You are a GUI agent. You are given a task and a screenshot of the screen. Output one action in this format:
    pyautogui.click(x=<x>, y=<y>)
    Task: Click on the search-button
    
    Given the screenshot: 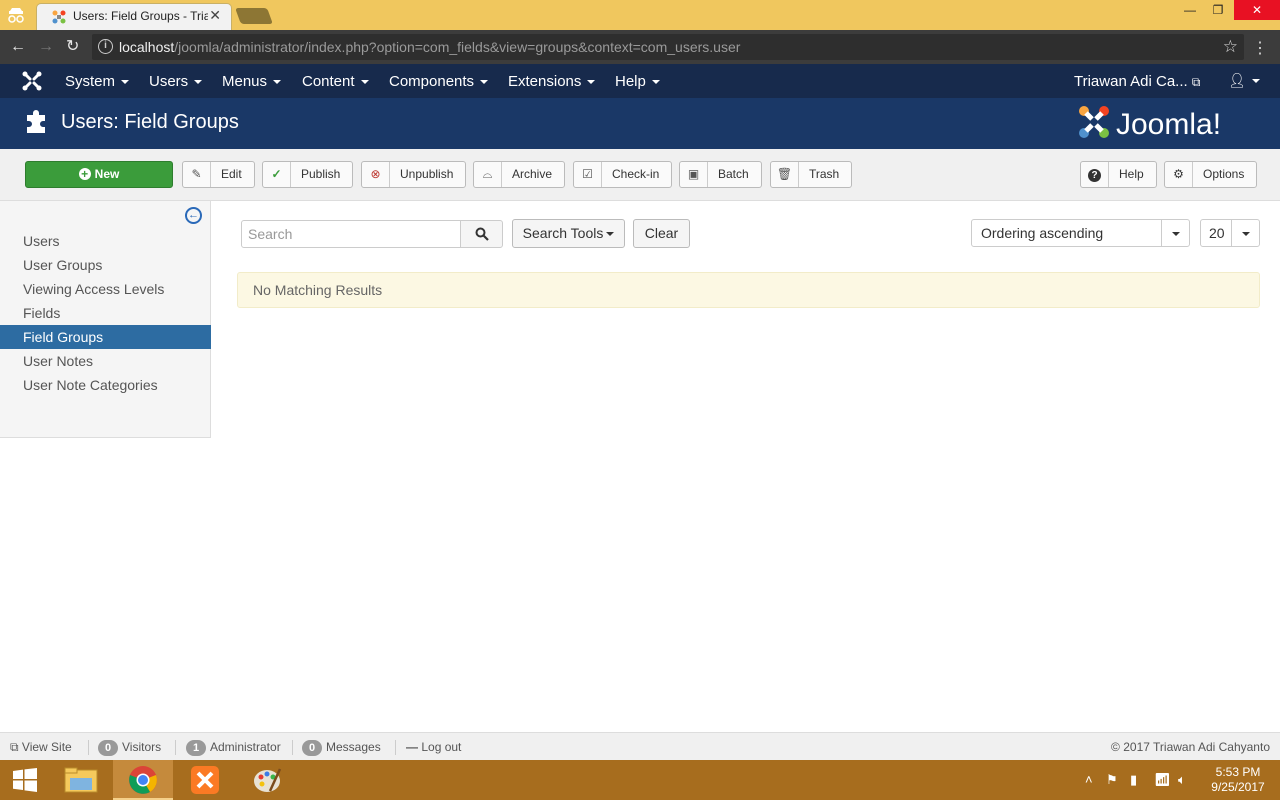 What is the action you would take?
    pyautogui.click(x=481, y=234)
    